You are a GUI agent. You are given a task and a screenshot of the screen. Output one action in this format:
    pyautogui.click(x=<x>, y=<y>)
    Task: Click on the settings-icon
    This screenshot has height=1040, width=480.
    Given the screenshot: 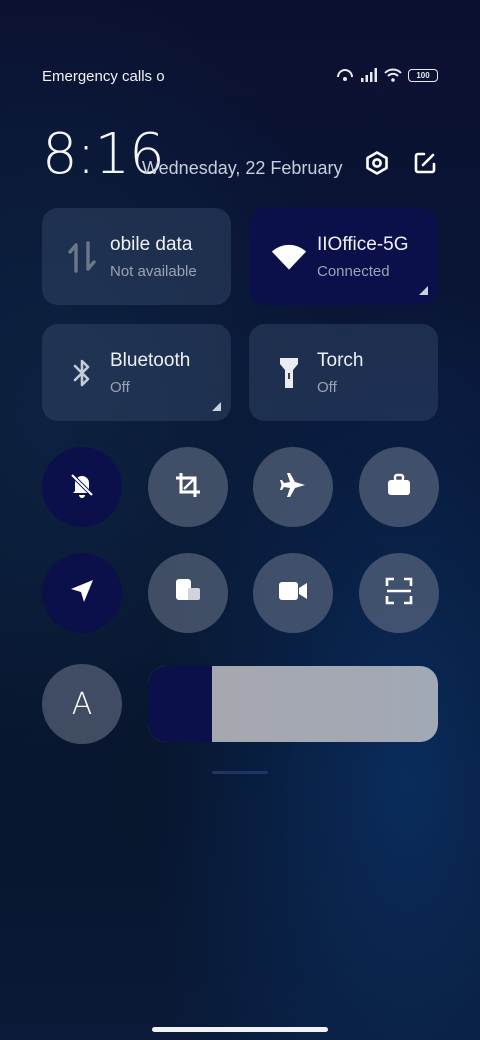 What is the action you would take?
    pyautogui.click(x=377, y=163)
    